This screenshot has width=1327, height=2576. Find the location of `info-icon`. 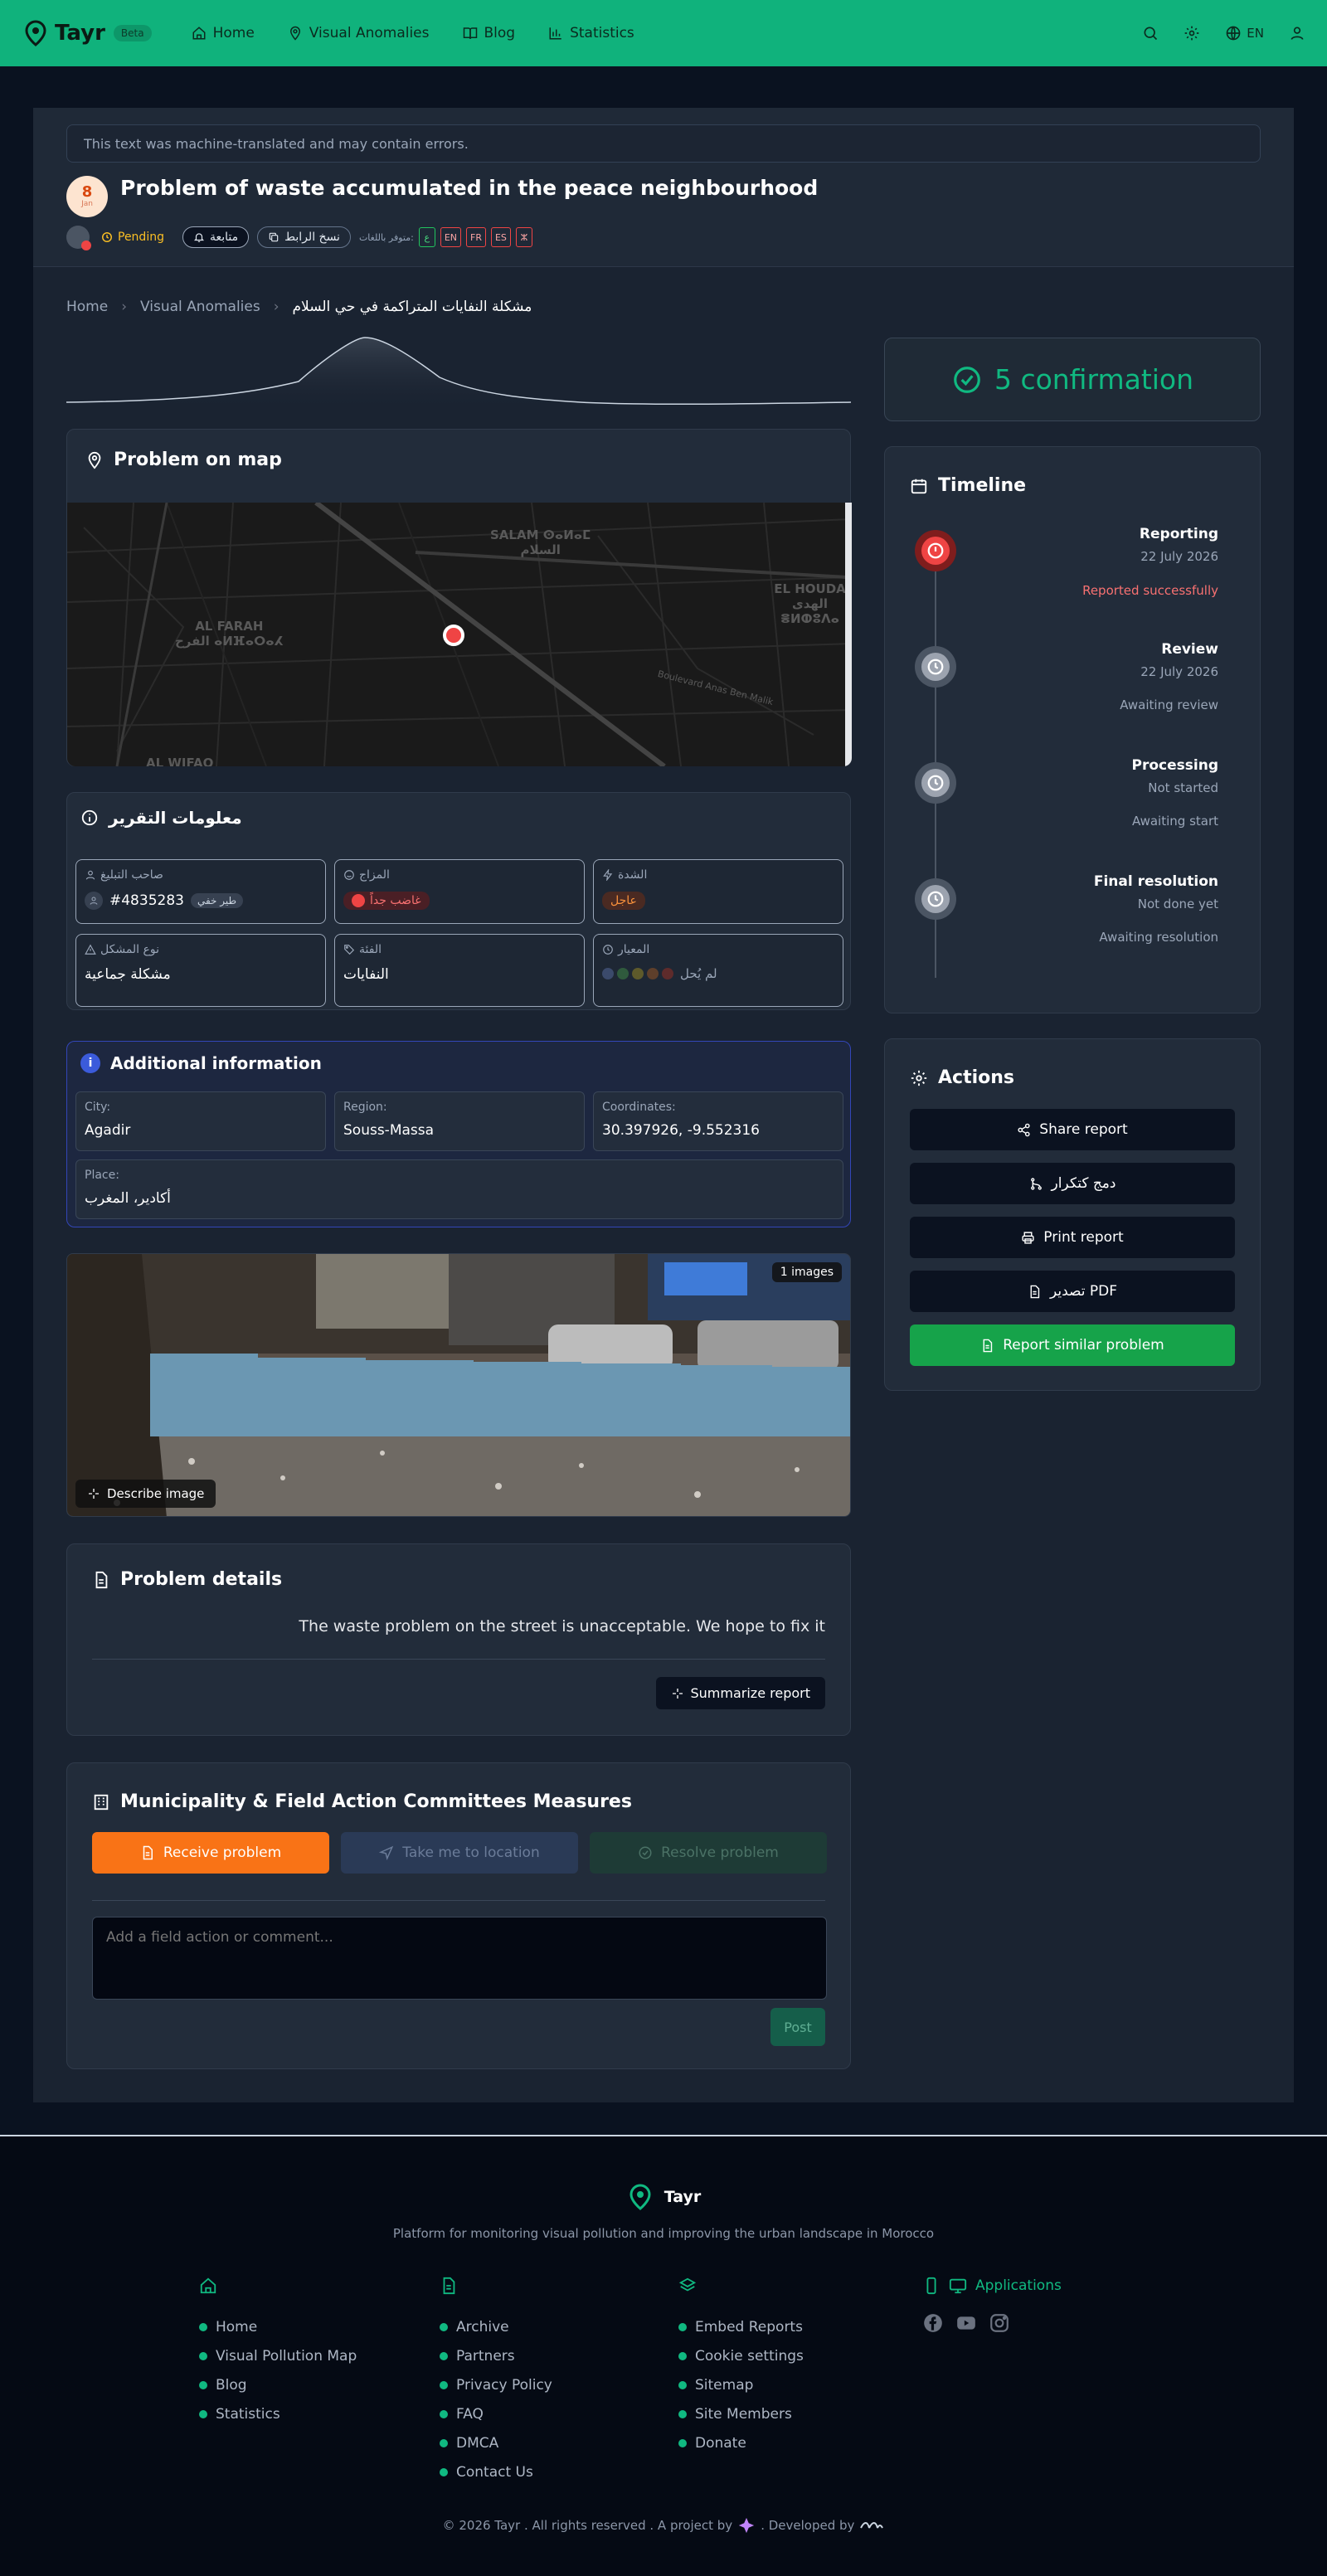

info-icon is located at coordinates (89, 818).